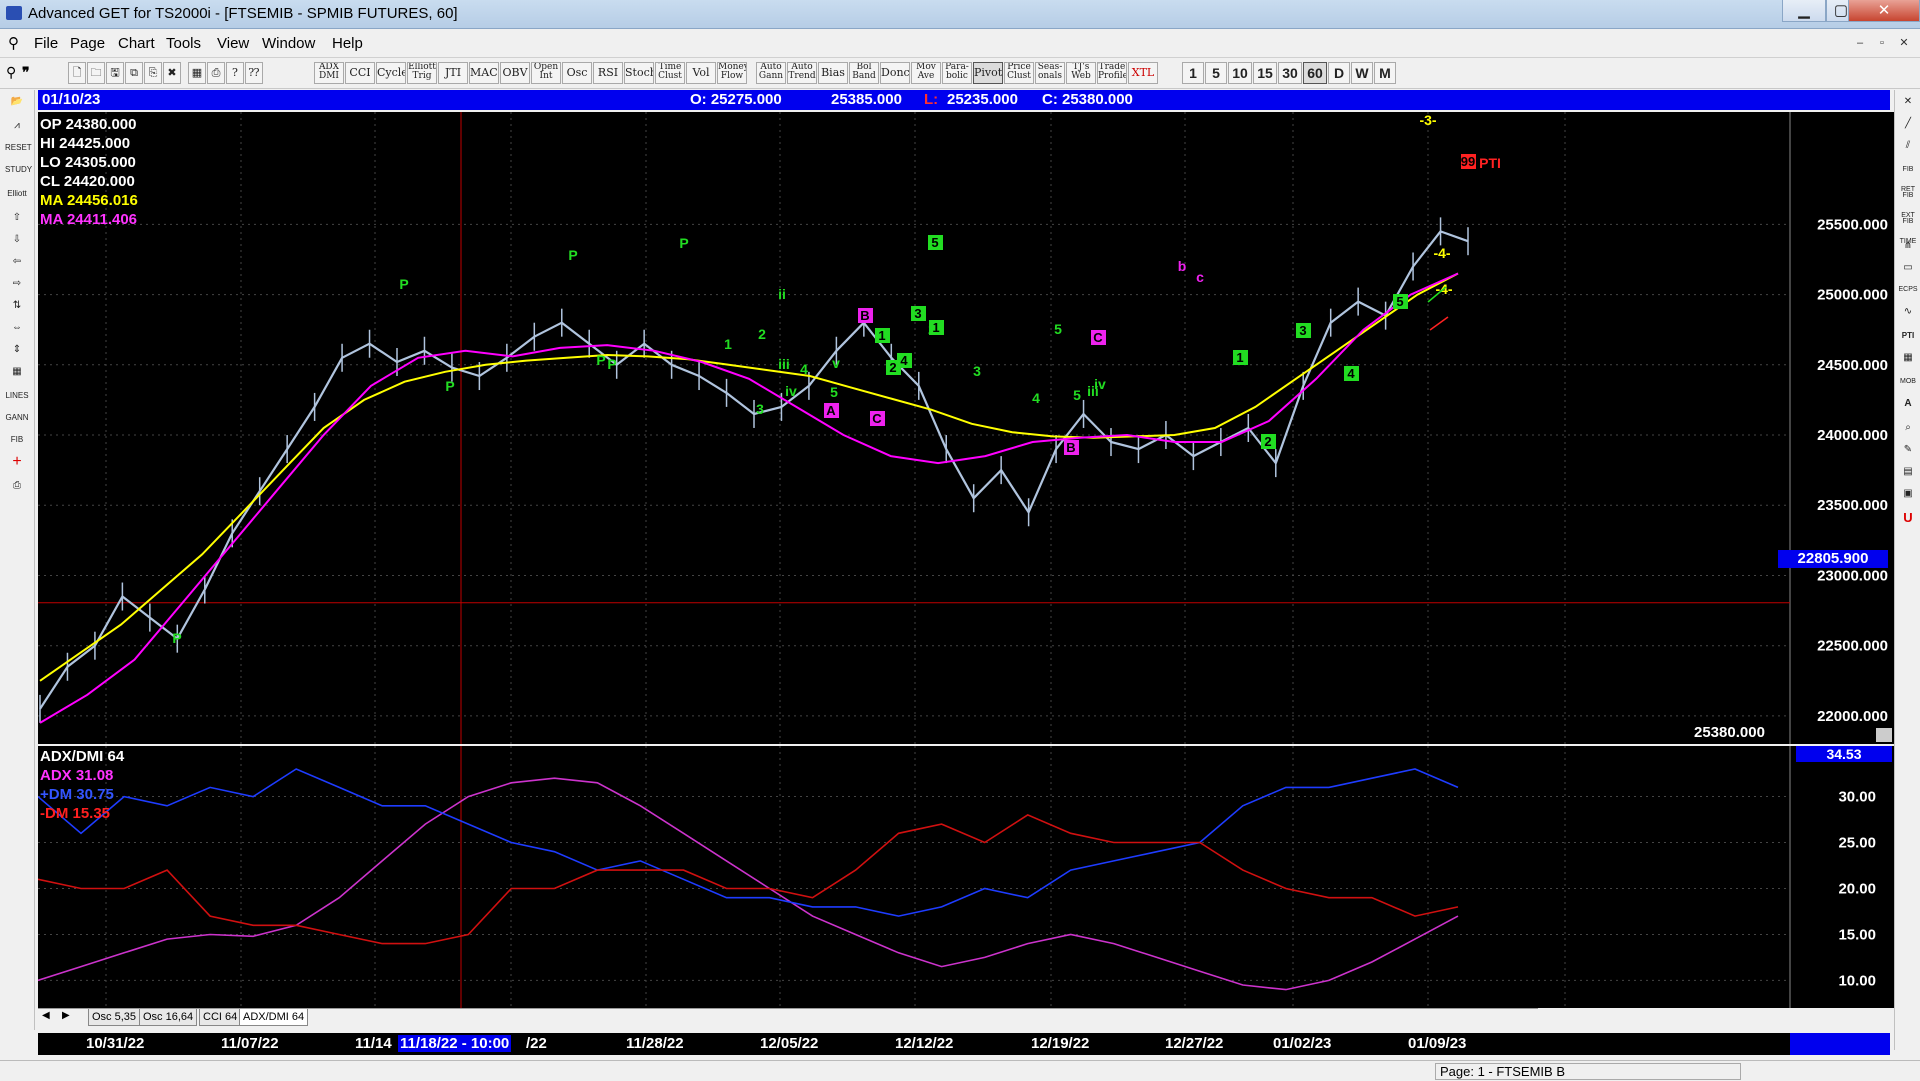 This screenshot has width=1920, height=1081. Describe the element at coordinates (17, 440) in the screenshot. I see `fib-button: FIB` at that location.